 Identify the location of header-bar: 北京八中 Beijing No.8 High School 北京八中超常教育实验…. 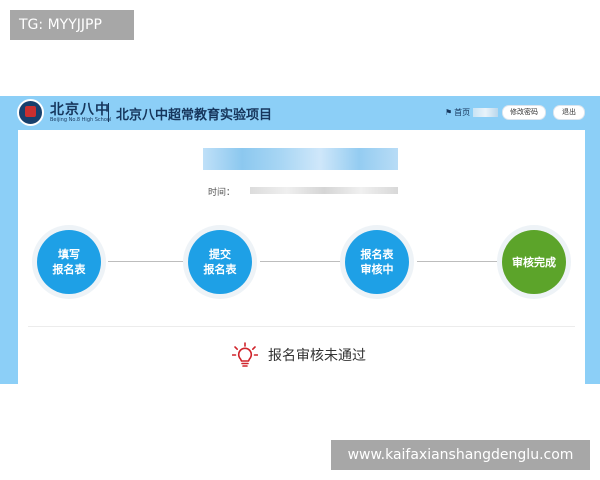
(300, 113).